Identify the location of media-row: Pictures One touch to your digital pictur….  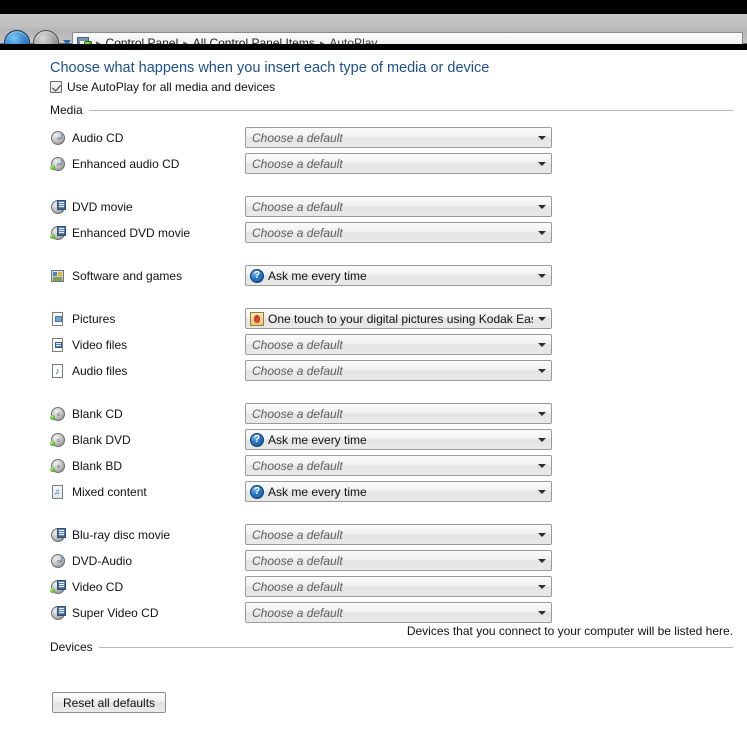
(391, 319).